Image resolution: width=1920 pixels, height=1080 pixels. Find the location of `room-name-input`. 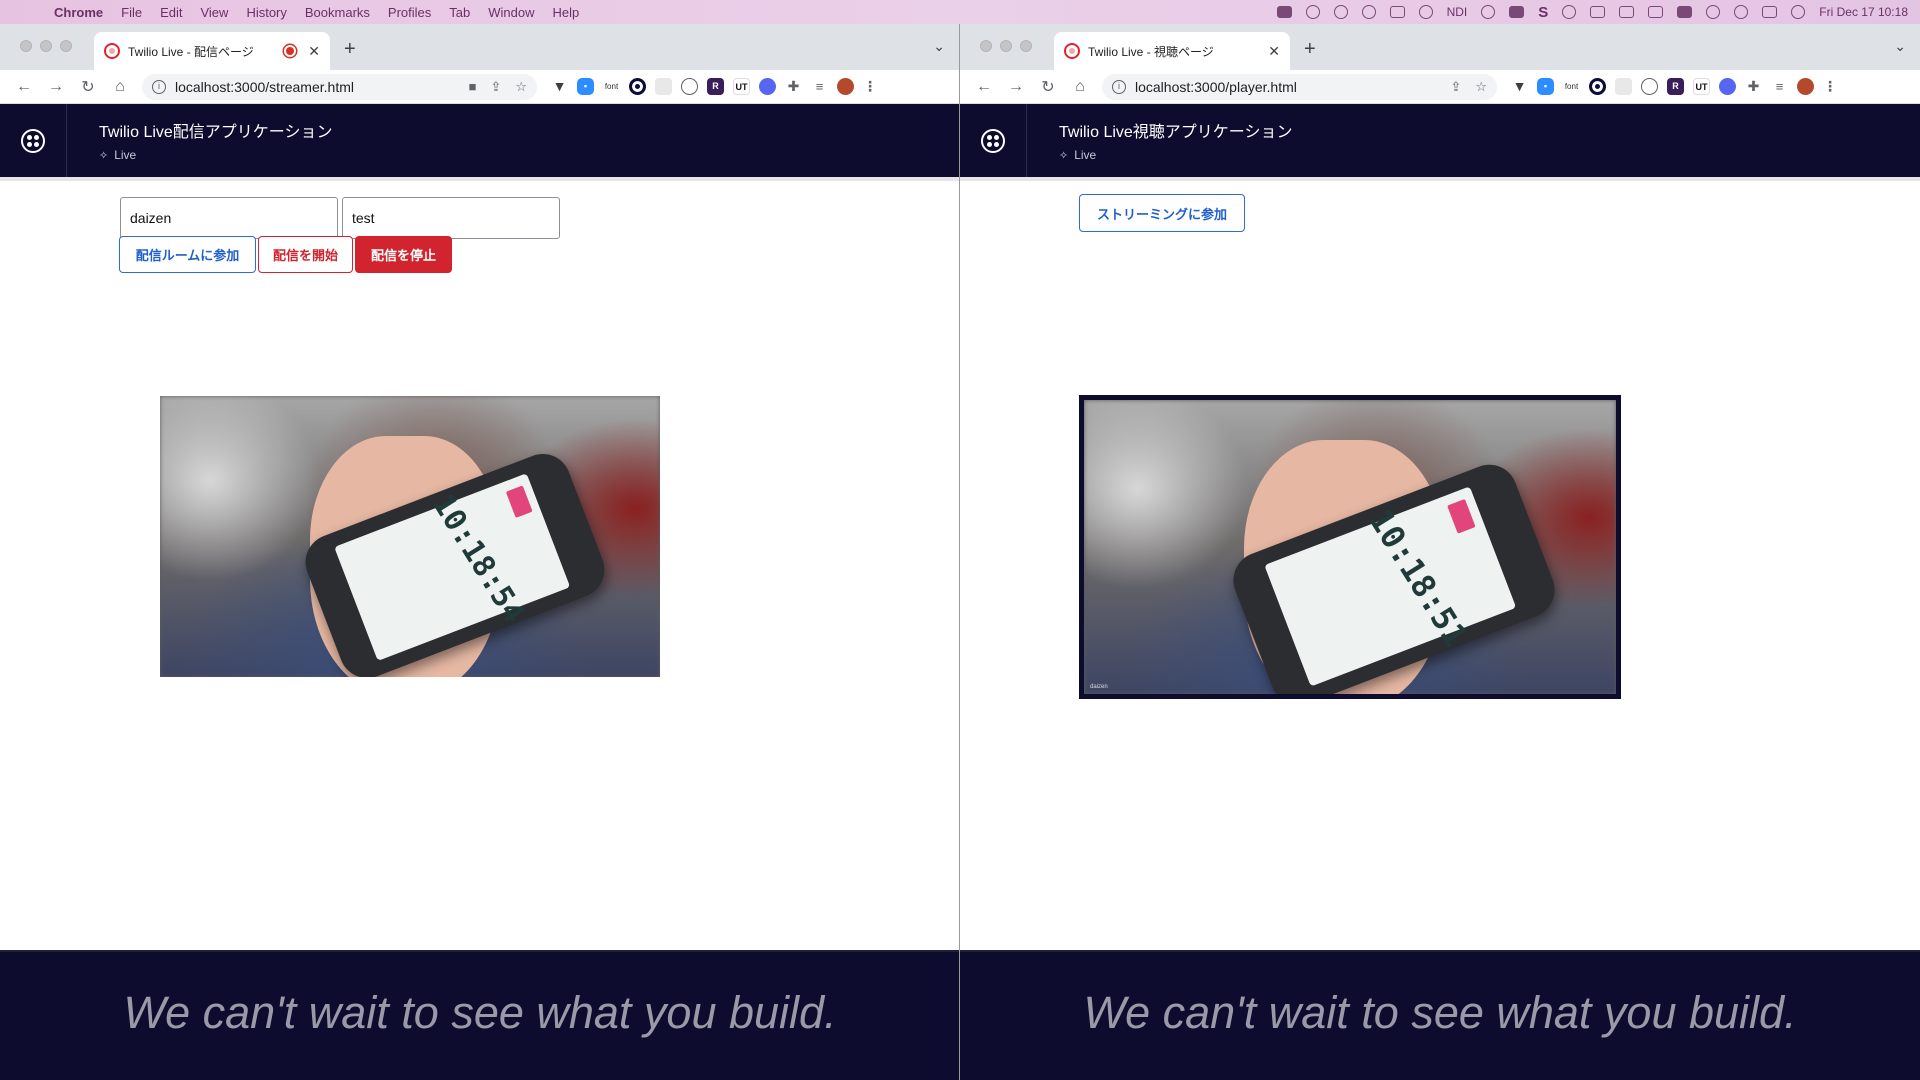

room-name-input is located at coordinates (451, 218).